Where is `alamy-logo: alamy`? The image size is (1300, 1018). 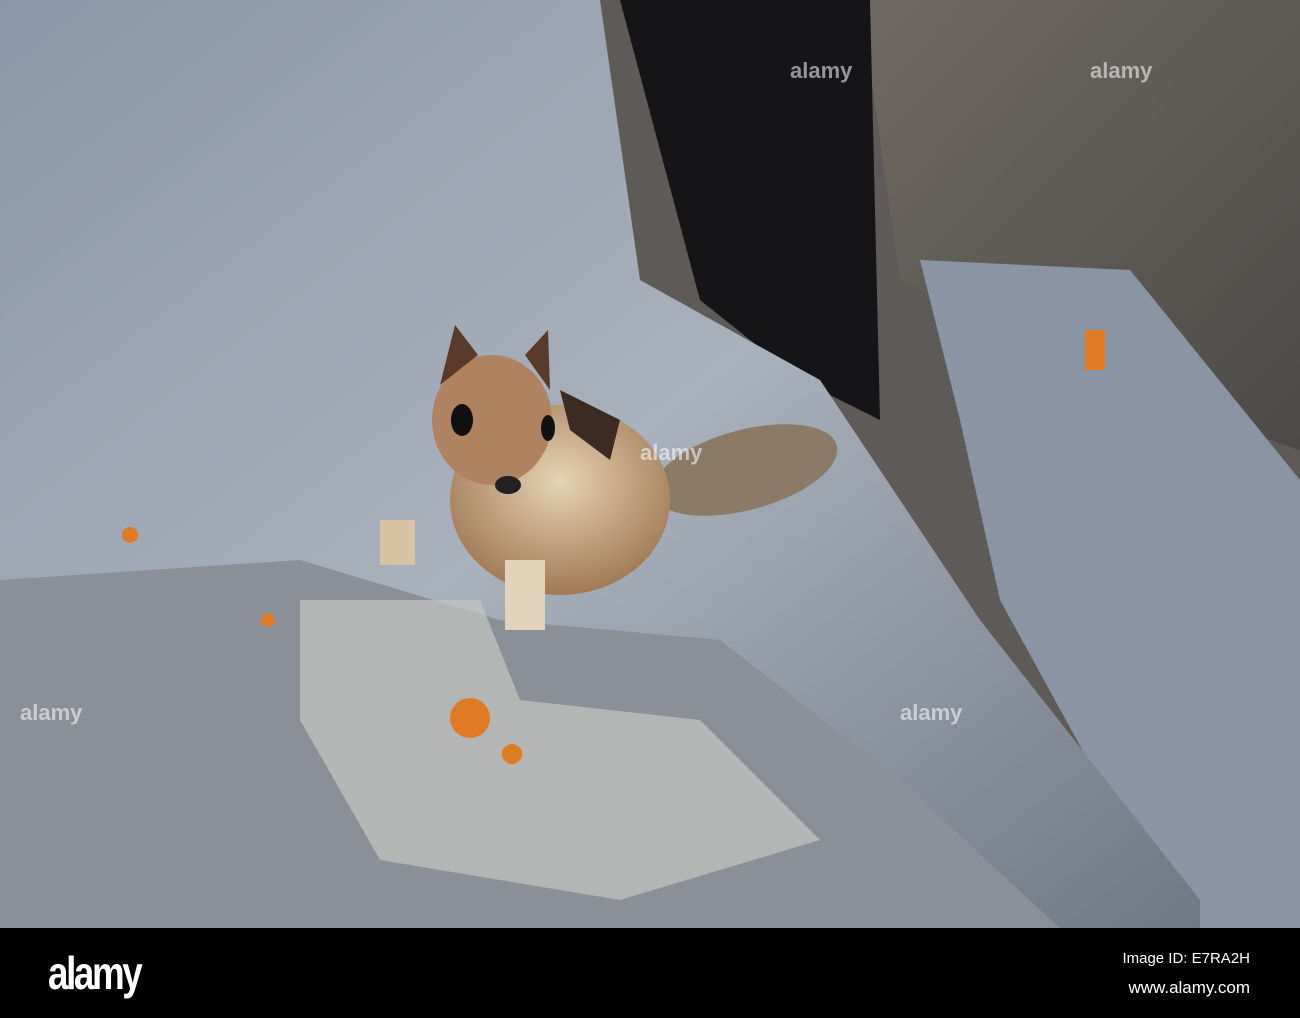
alamy-logo: alamy is located at coordinates (95, 973).